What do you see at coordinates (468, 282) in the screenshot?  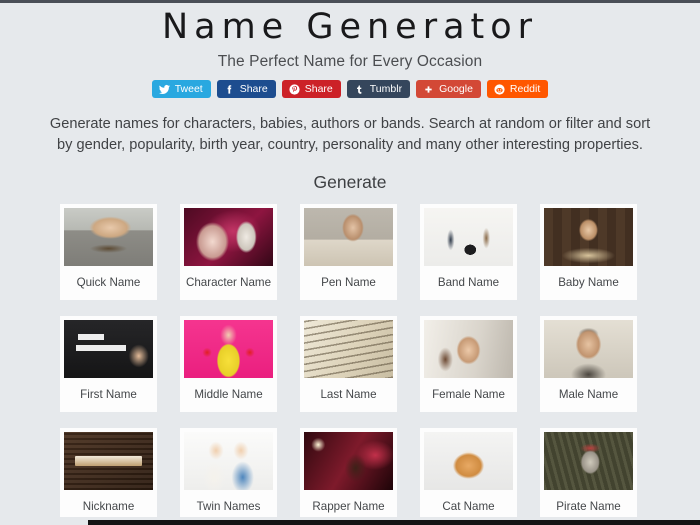 I see `generator-card-label: Band Name` at bounding box center [468, 282].